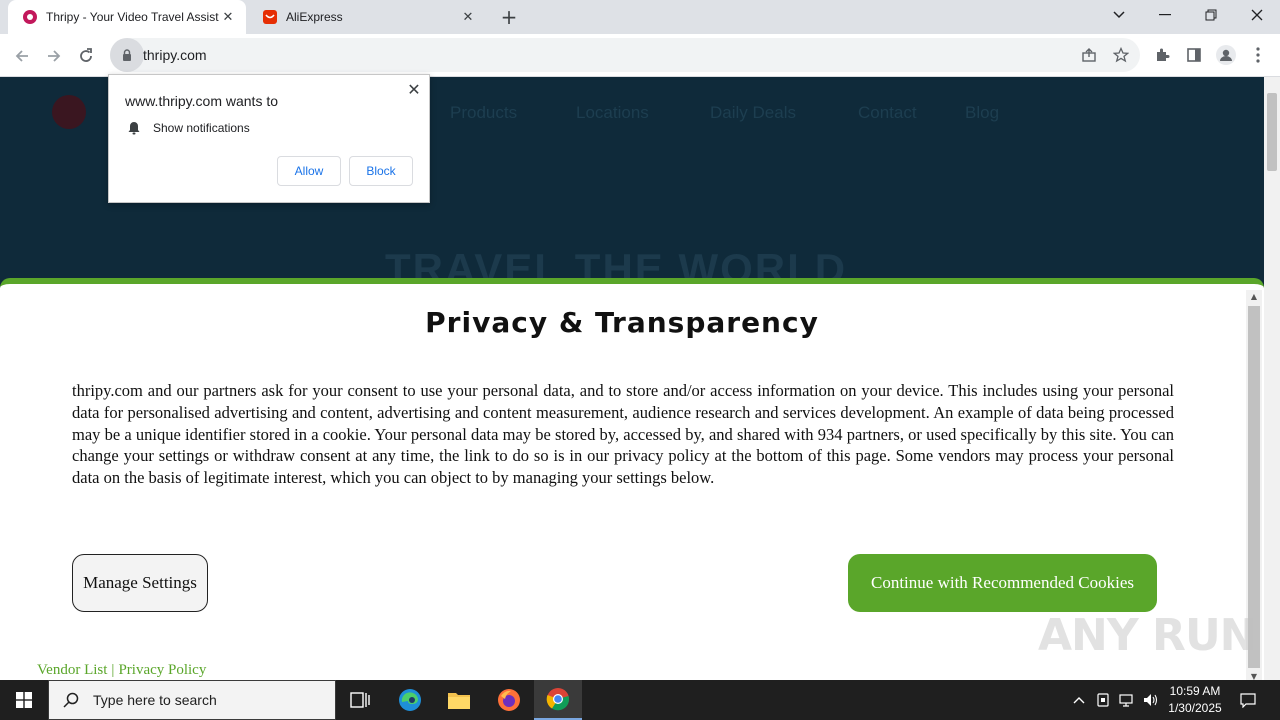 Image resolution: width=1280 pixels, height=720 pixels. Describe the element at coordinates (459, 700) in the screenshot. I see `file-explorer-icon` at that location.